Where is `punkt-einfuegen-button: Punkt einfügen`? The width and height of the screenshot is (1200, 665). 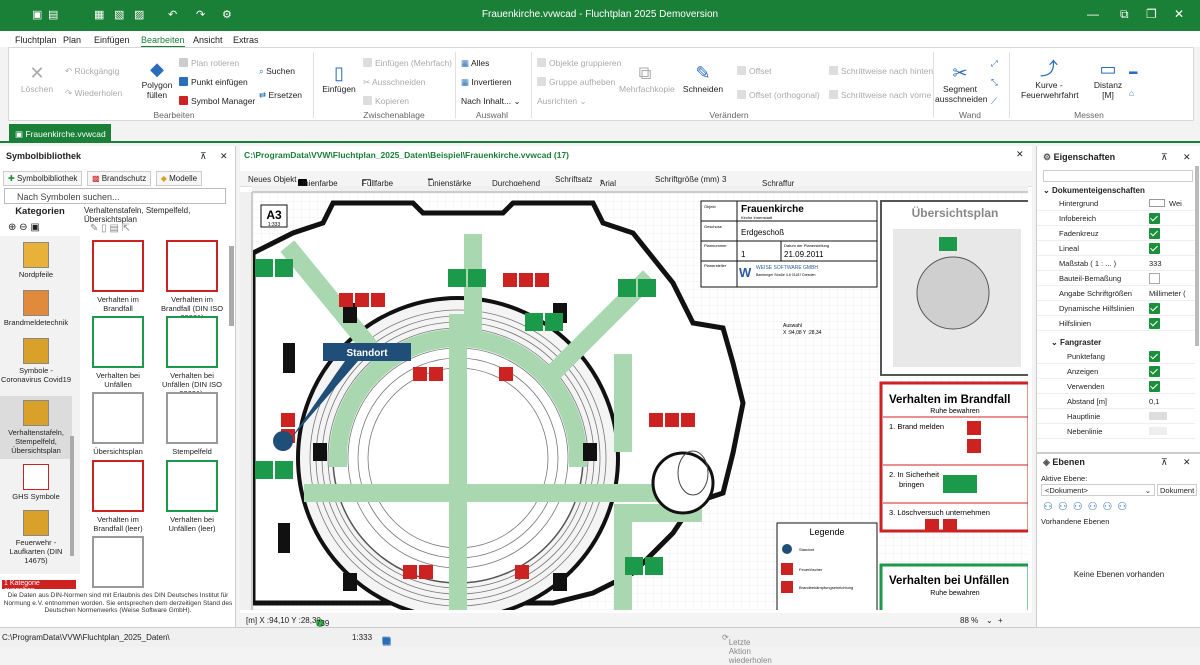 punkt-einfuegen-button: Punkt einfügen is located at coordinates (213, 82).